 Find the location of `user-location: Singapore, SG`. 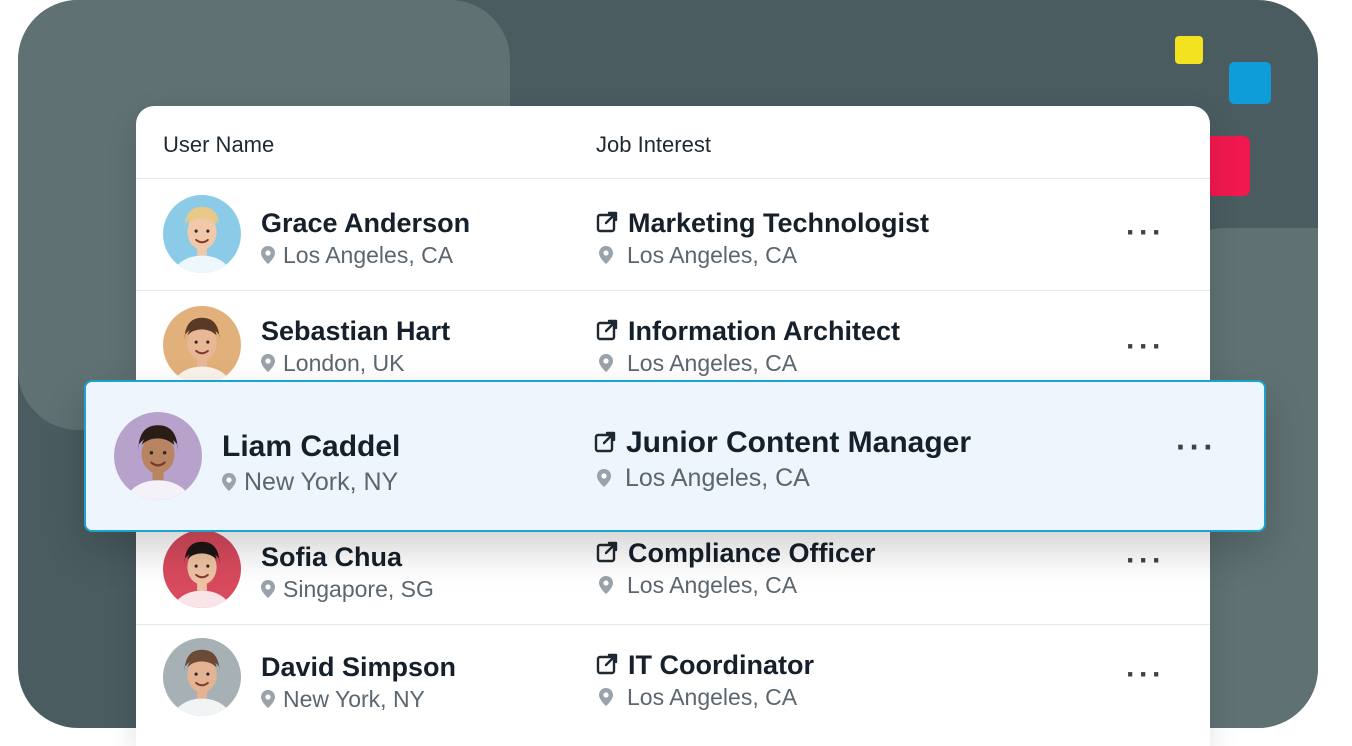

user-location: Singapore, SG is located at coordinates (358, 589).